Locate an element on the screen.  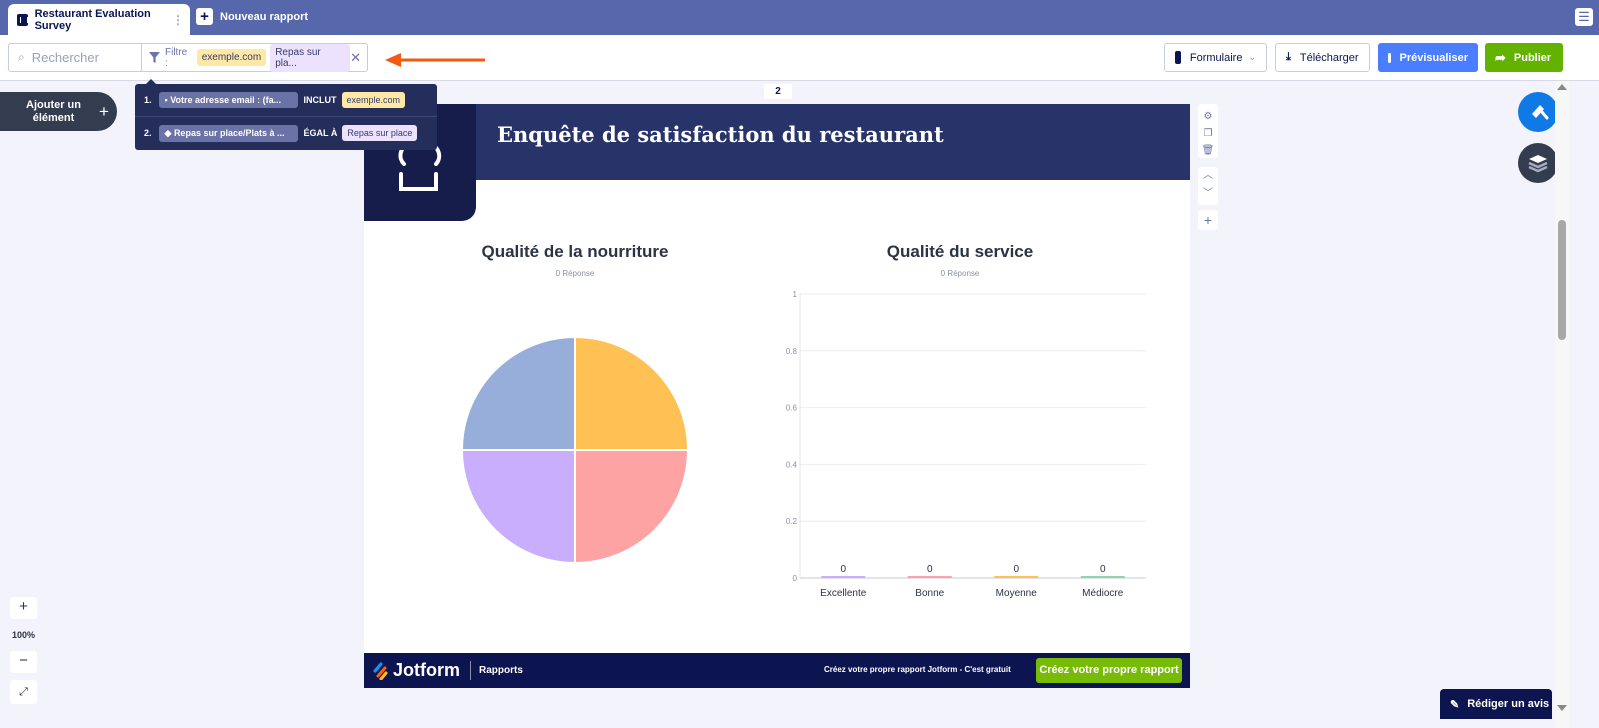
filter-icon is located at coordinates (154, 57).